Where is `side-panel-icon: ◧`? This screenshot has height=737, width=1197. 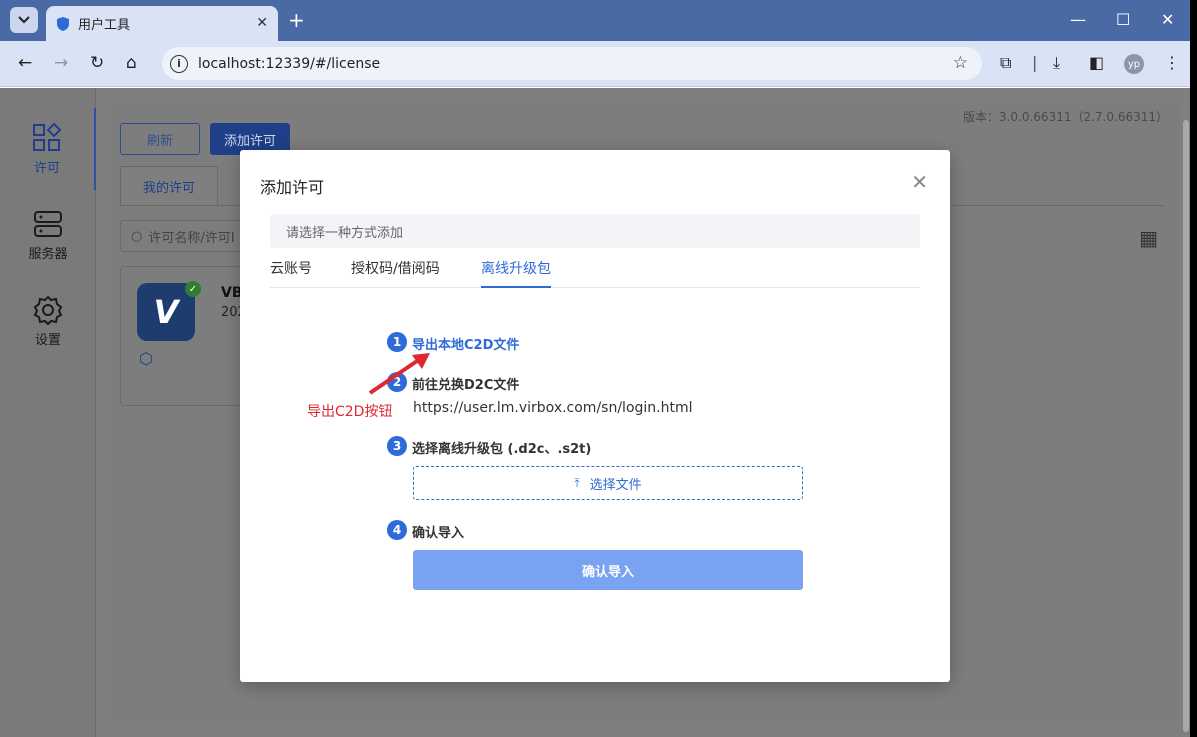
side-panel-icon: ◧ is located at coordinates (1096, 62).